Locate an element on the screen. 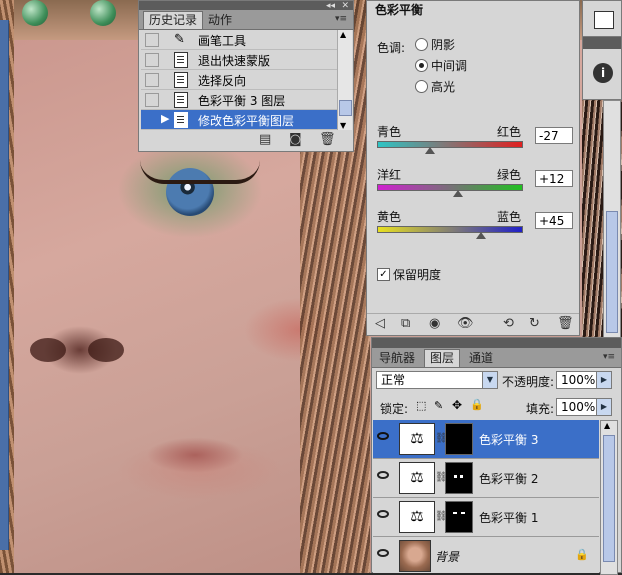  fill-label: 填充: is located at coordinates (540, 409).